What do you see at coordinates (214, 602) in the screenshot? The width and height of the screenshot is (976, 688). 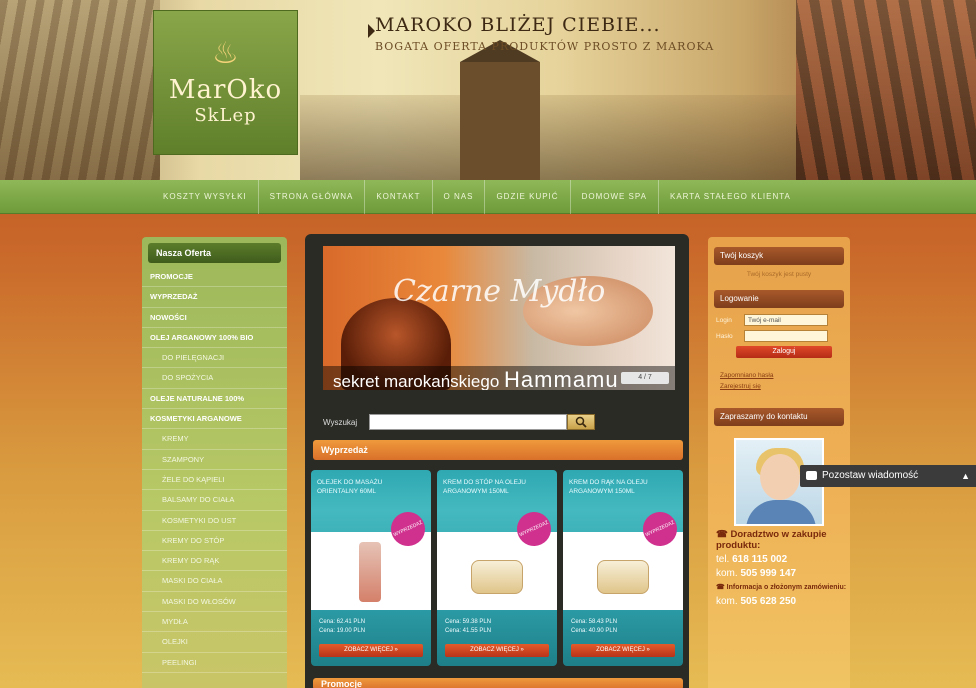 I see `category-item: MASKI DO WŁOSÓW` at bounding box center [214, 602].